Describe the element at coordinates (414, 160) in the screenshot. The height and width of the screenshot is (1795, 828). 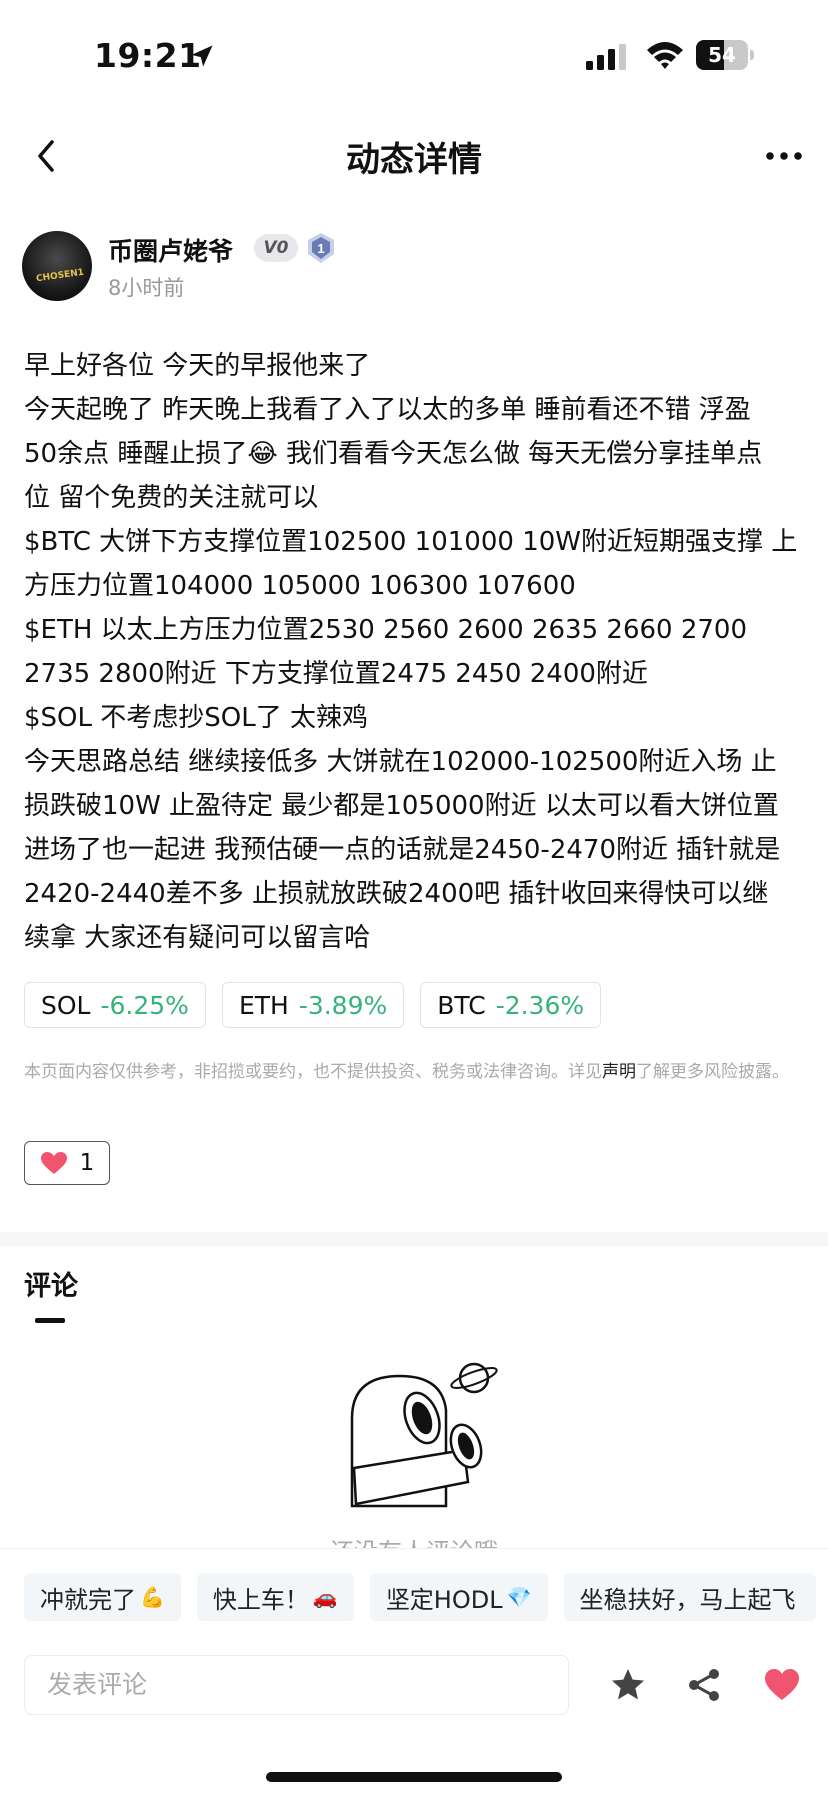
I see `page-title: 动态详情` at that location.